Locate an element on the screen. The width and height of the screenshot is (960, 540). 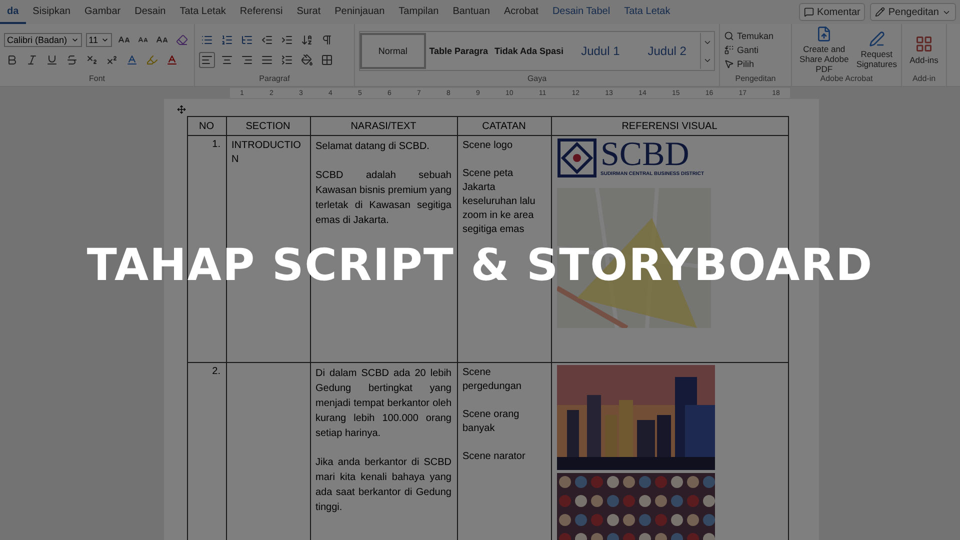
grid-icon is located at coordinates (924, 44).